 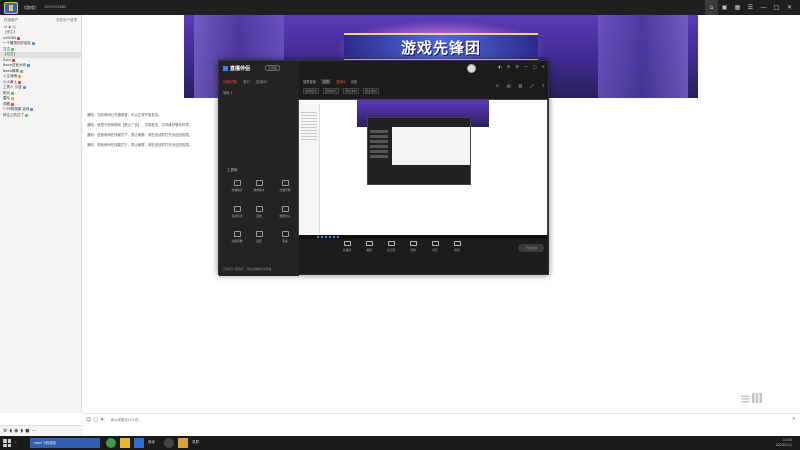 What do you see at coordinates (237, 188) in the screenshot?
I see `tool-live-helper: 直播助手` at bounding box center [237, 188].